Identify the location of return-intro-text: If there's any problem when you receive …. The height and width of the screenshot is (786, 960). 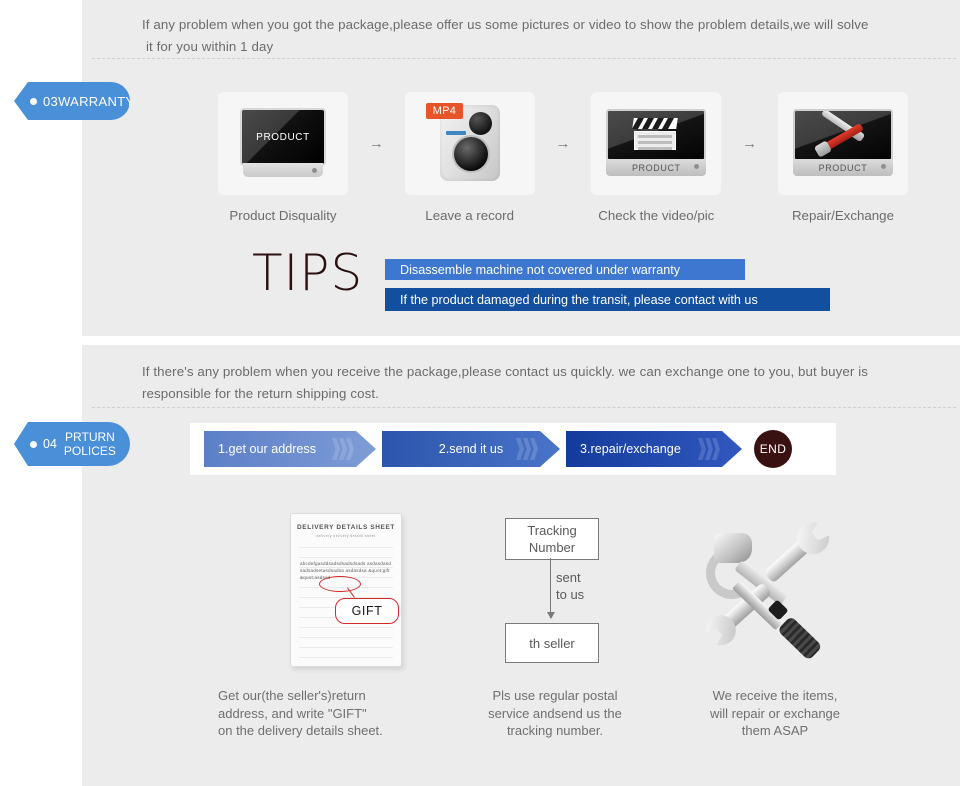
(531, 383).